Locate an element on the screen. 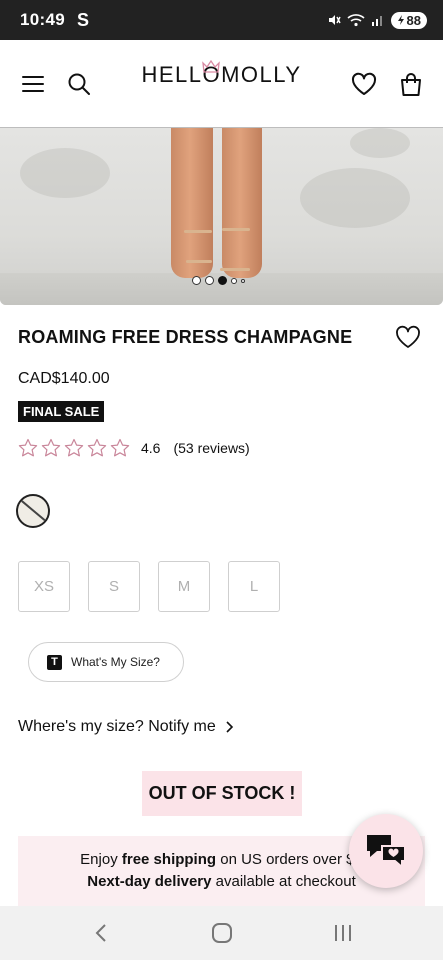 This screenshot has height=960, width=443. color-swatch is located at coordinates (33, 511).